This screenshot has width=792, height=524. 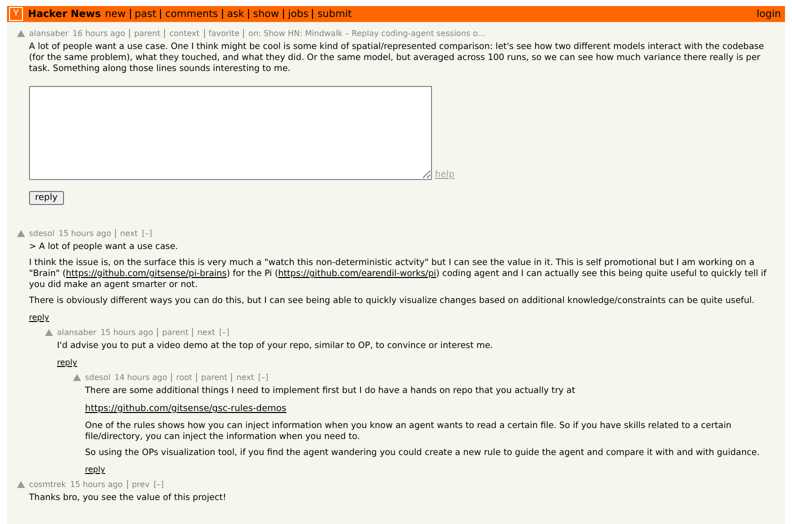 What do you see at coordinates (230, 133) in the screenshot?
I see `reply-field` at bounding box center [230, 133].